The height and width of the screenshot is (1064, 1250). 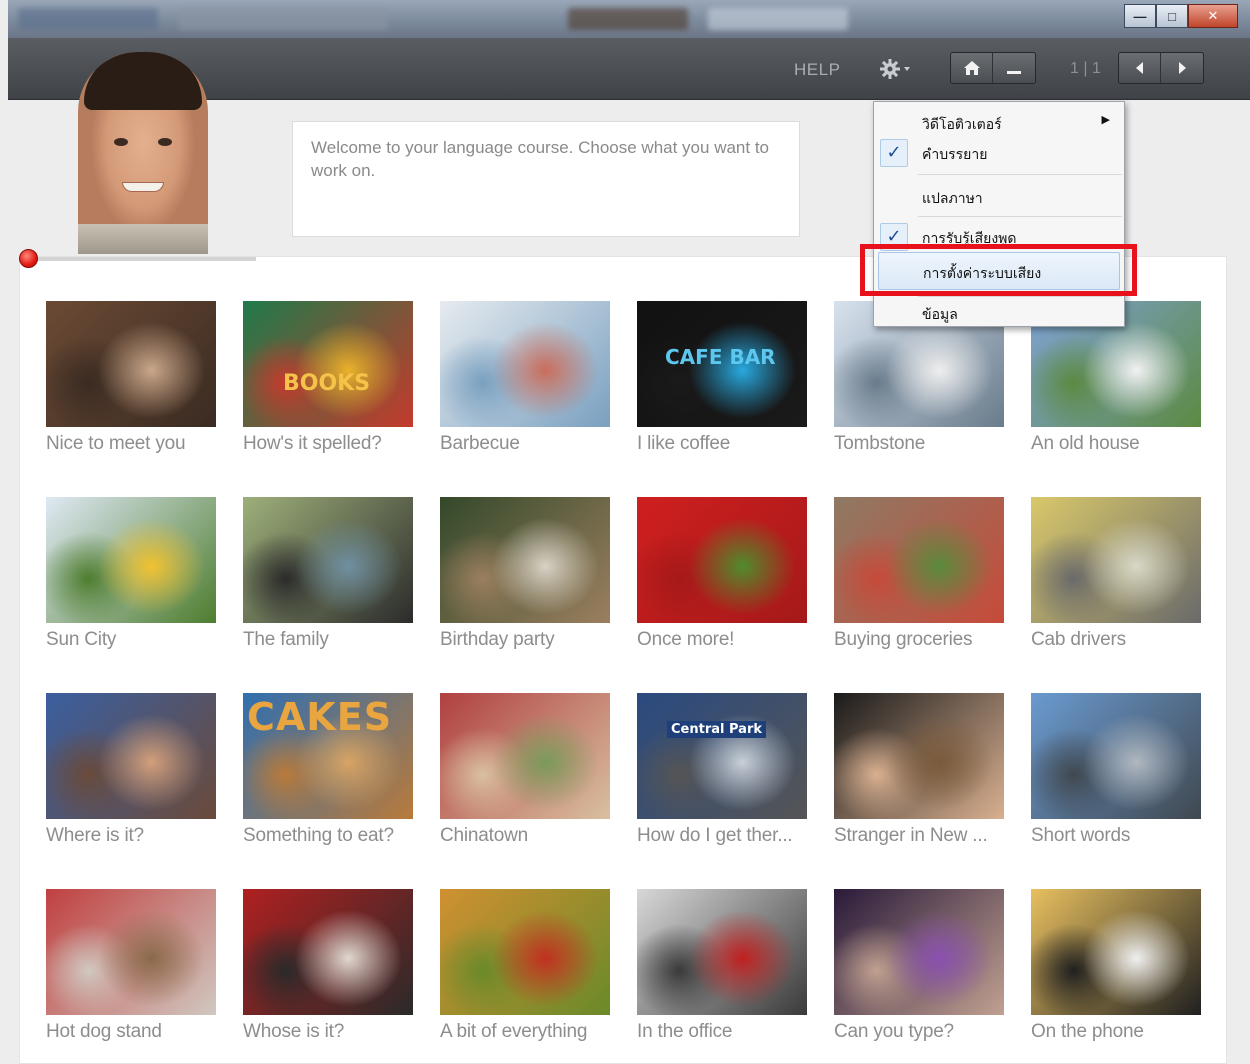 What do you see at coordinates (629, 19) in the screenshot?
I see `window-titlebar: — □ ✕` at bounding box center [629, 19].